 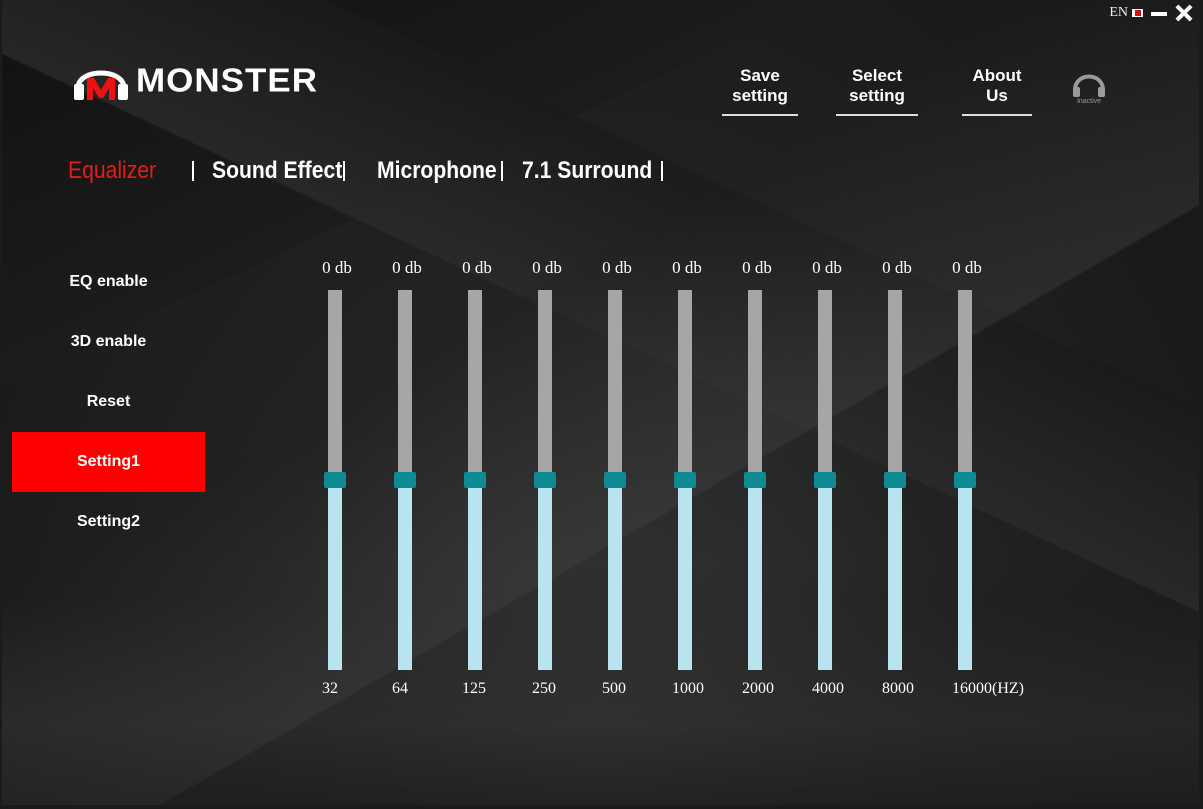 What do you see at coordinates (988, 688) in the screenshot?
I see `frequency-label: 16000(HZ)` at bounding box center [988, 688].